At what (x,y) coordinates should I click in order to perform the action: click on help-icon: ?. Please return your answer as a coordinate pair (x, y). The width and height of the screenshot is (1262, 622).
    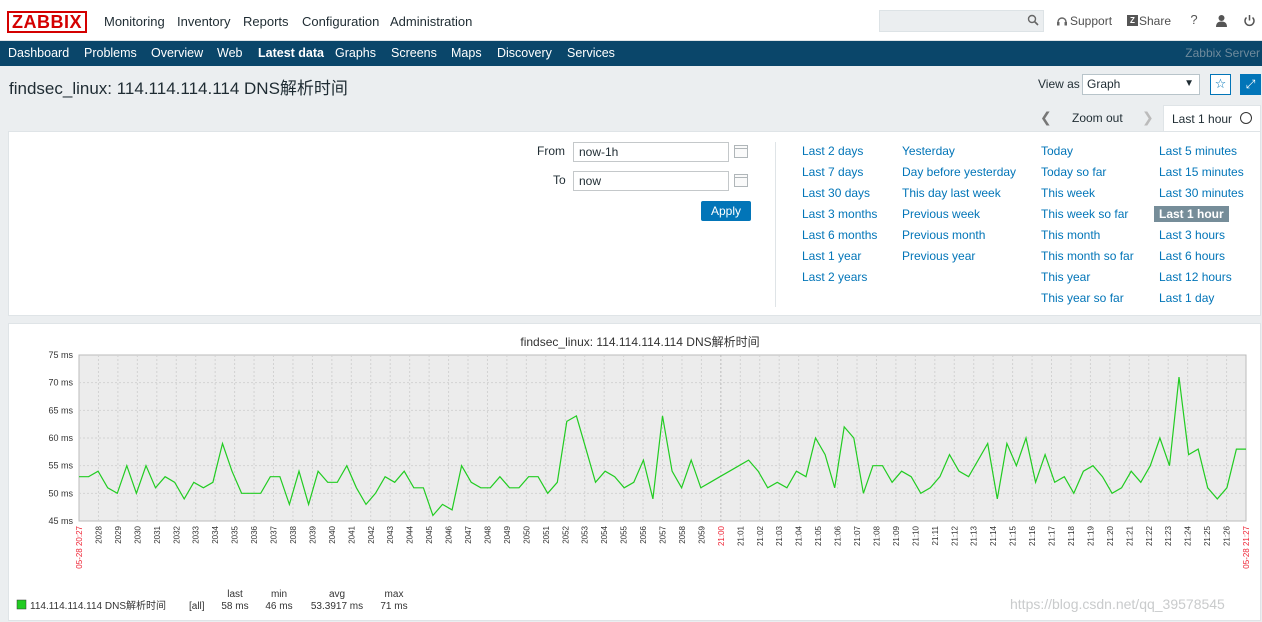
    Looking at the image, I should click on (1194, 20).